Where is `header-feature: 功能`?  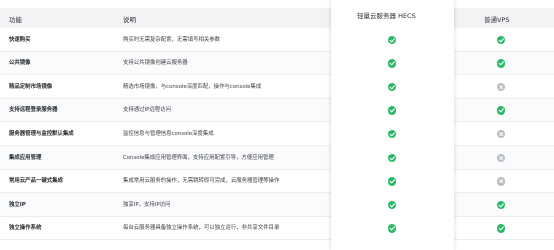 header-feature: 功能 is located at coordinates (15, 20).